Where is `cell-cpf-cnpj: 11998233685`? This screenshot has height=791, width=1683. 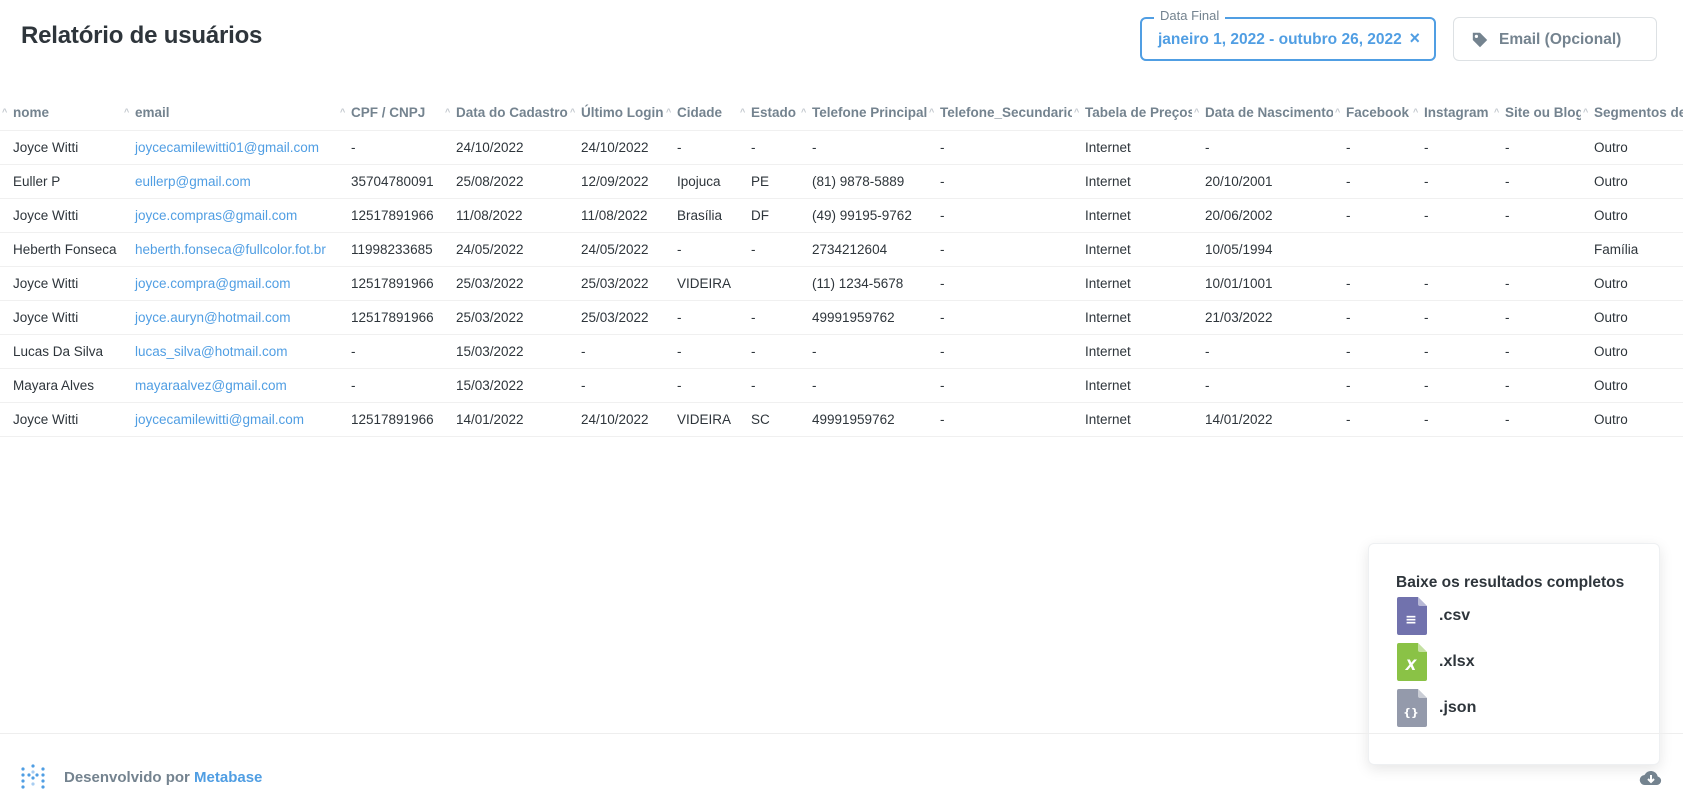 cell-cpf-cnpj: 11998233685 is located at coordinates (390, 248).